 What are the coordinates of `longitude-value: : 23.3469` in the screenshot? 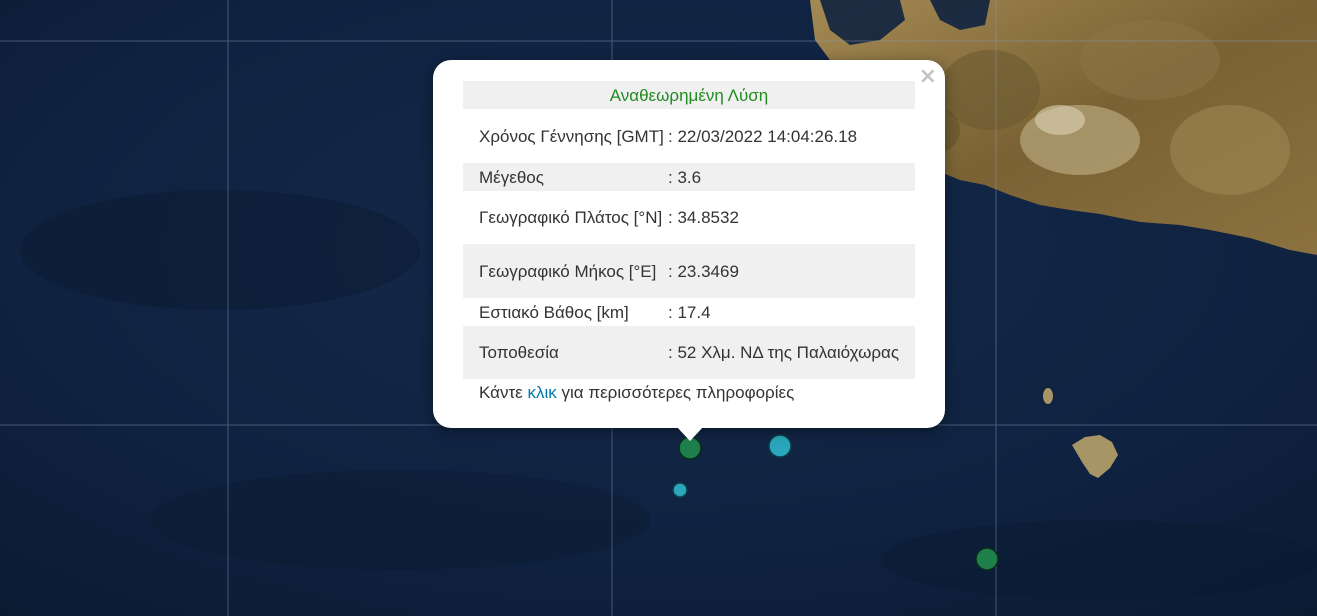 It's located at (790, 271).